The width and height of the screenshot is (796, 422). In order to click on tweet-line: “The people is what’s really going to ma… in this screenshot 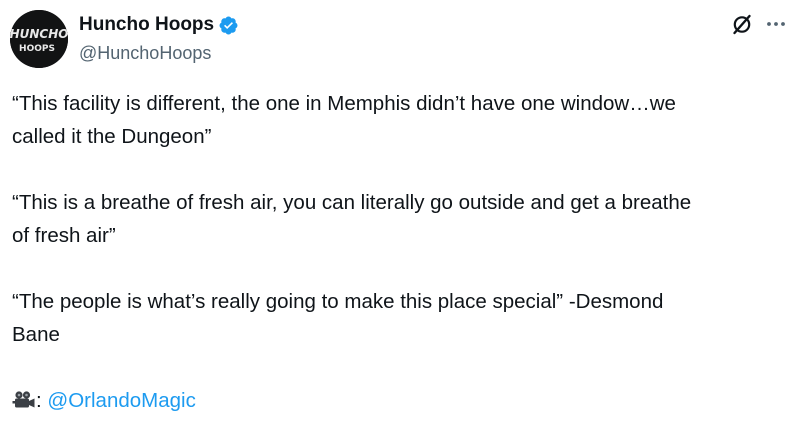, I will do `click(338, 301)`.